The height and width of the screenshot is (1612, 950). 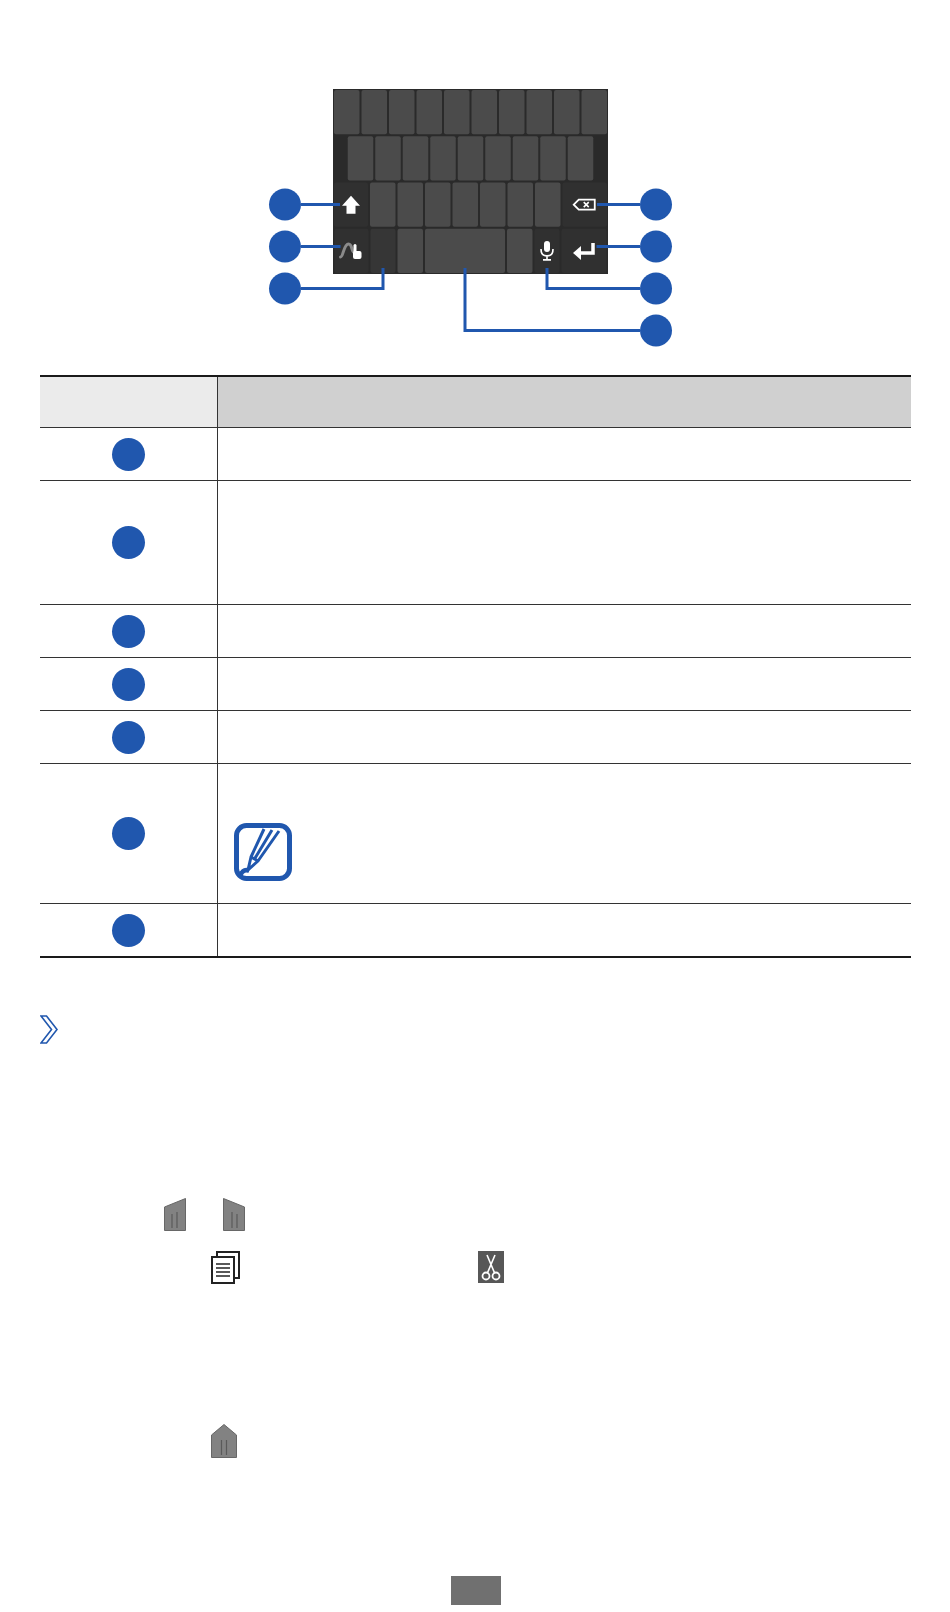 What do you see at coordinates (350, 250) in the screenshot?
I see `handwriting-icon` at bounding box center [350, 250].